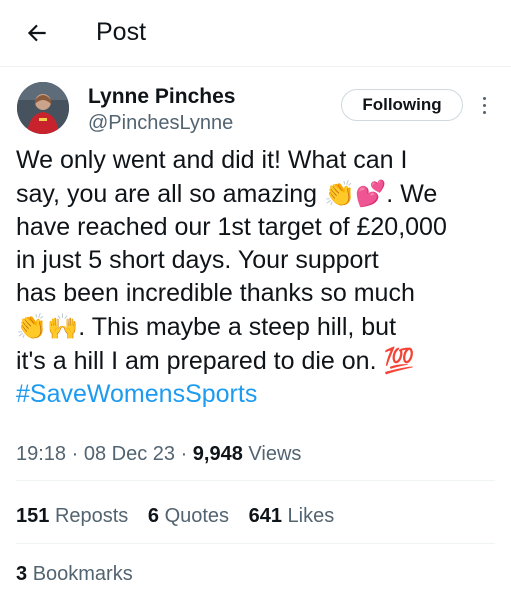 This screenshot has width=511, height=600. I want to click on tweet-line: have reached our 1st target of £20,000, so click(231, 227).